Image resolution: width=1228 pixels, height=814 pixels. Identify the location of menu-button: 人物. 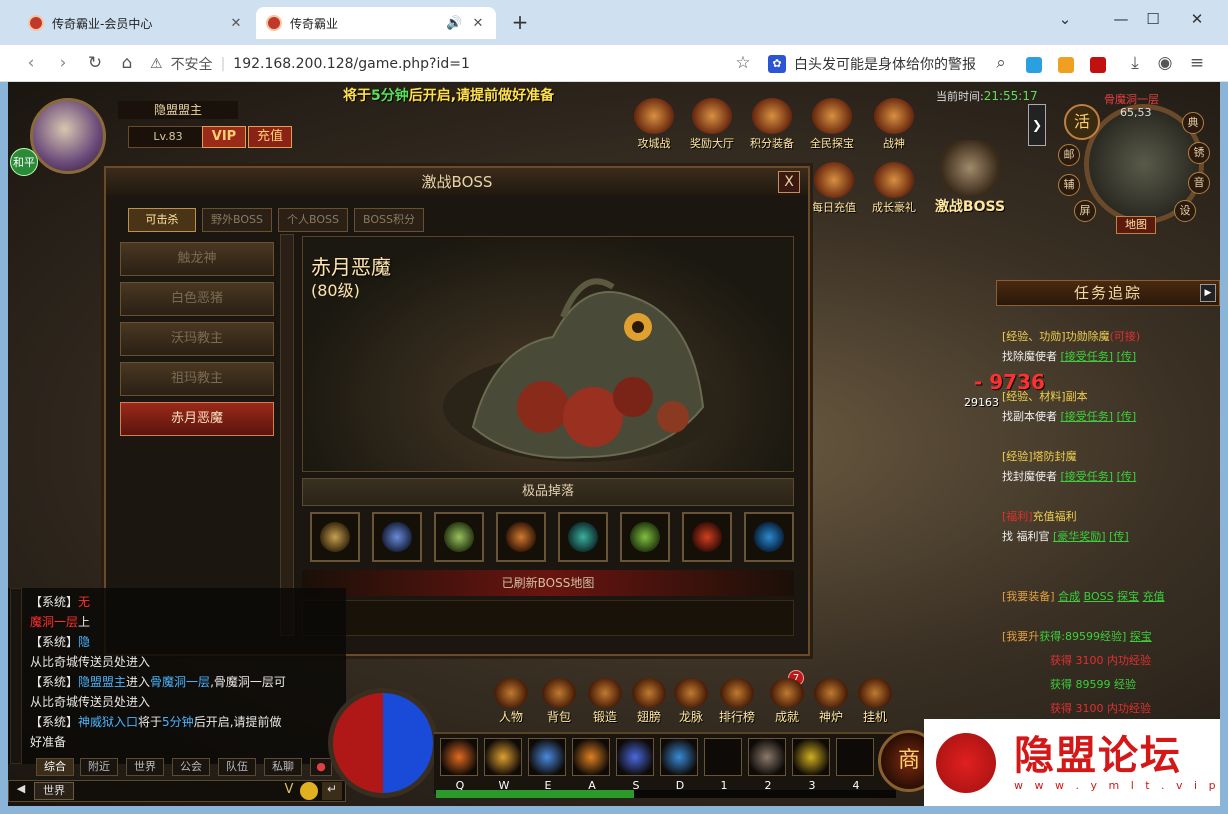
(511, 701).